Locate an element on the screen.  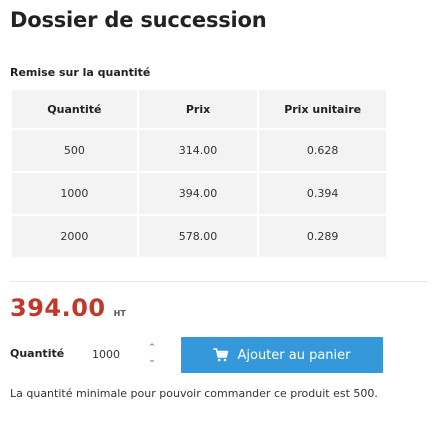
add-to-cart-label: Ajouter au panier is located at coordinates (294, 355).